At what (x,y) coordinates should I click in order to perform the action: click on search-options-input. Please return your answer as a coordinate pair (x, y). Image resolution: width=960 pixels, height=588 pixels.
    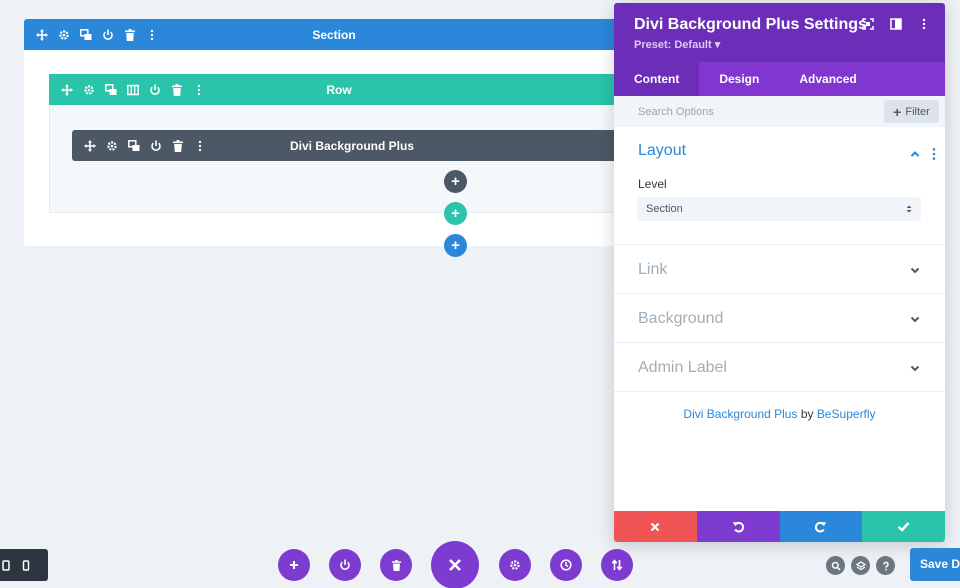
    Looking at the image, I should click on (744, 111).